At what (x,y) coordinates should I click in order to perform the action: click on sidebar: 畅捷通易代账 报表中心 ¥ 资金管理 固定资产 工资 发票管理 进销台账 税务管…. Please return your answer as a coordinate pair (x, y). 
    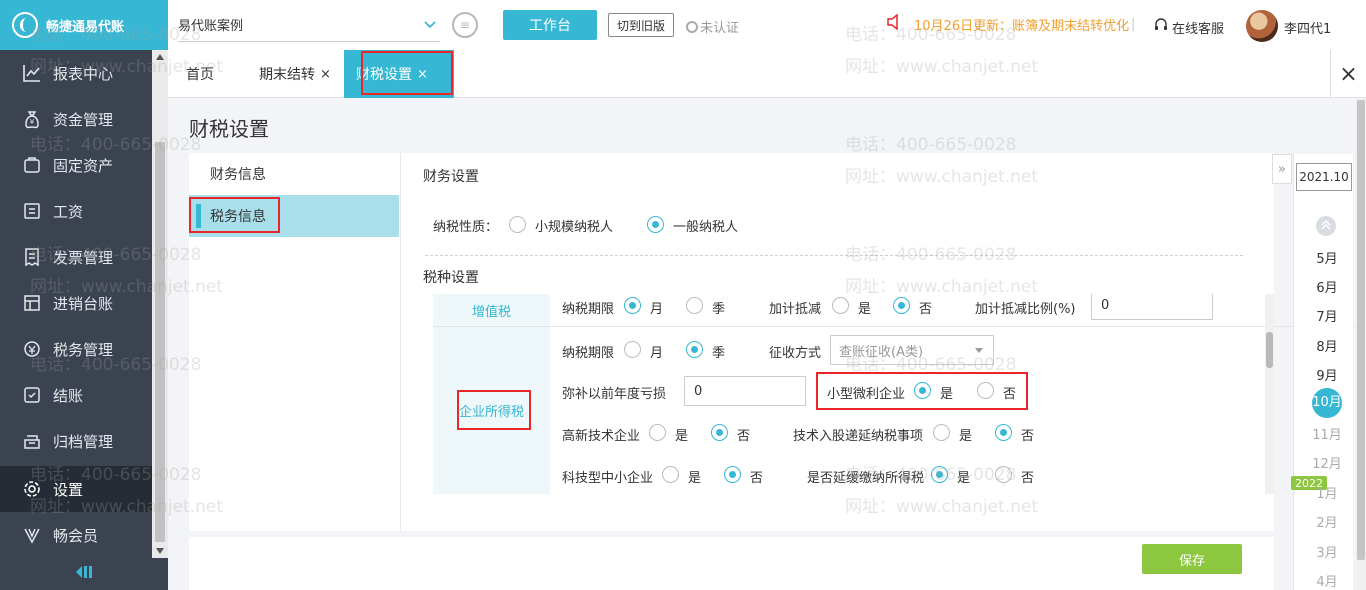
    Looking at the image, I should click on (84, 295).